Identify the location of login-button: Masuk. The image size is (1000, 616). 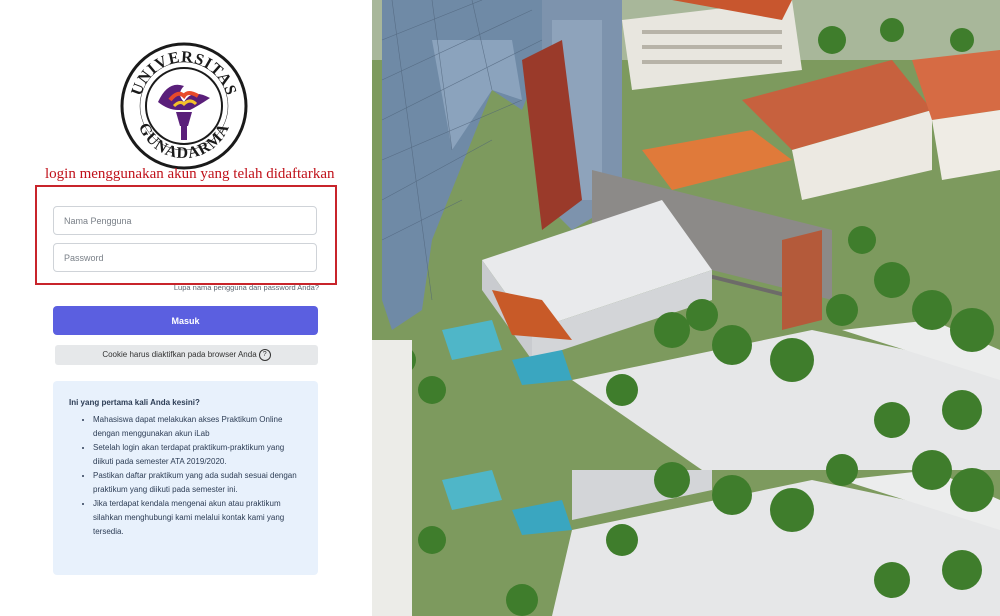
(185, 320).